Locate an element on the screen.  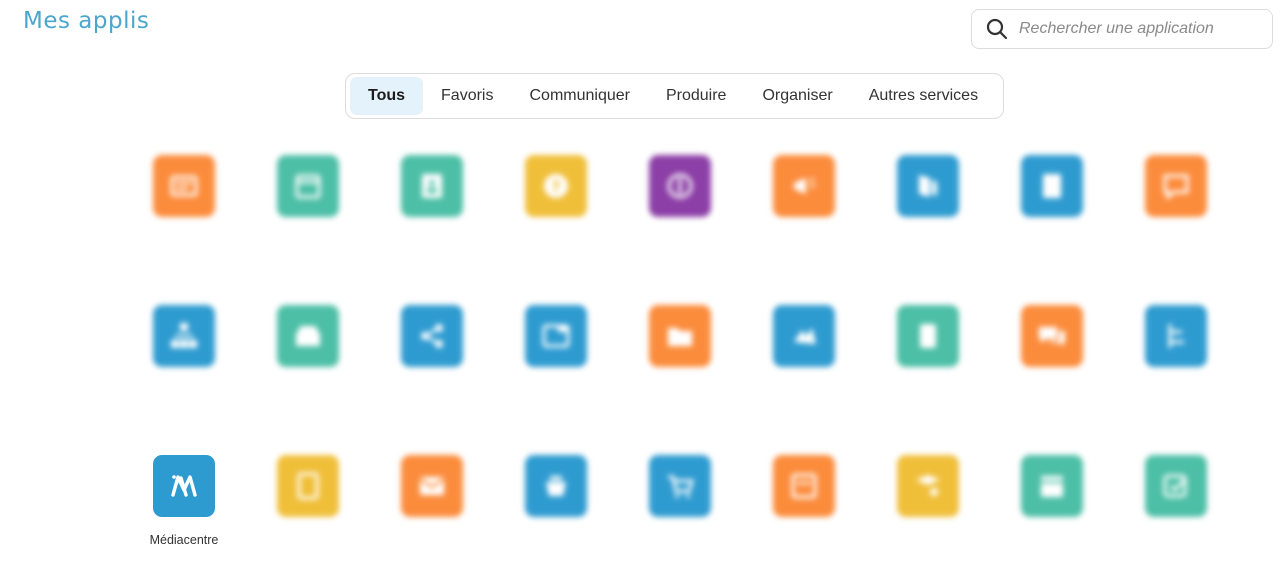
page-title: Mes applis is located at coordinates (86, 21).